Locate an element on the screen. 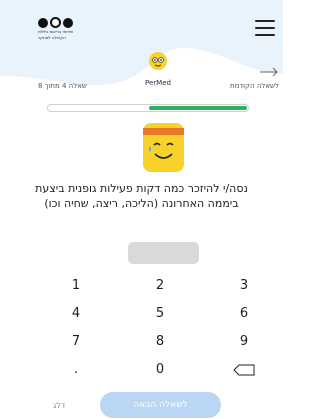  progress-bar is located at coordinates (148, 108).